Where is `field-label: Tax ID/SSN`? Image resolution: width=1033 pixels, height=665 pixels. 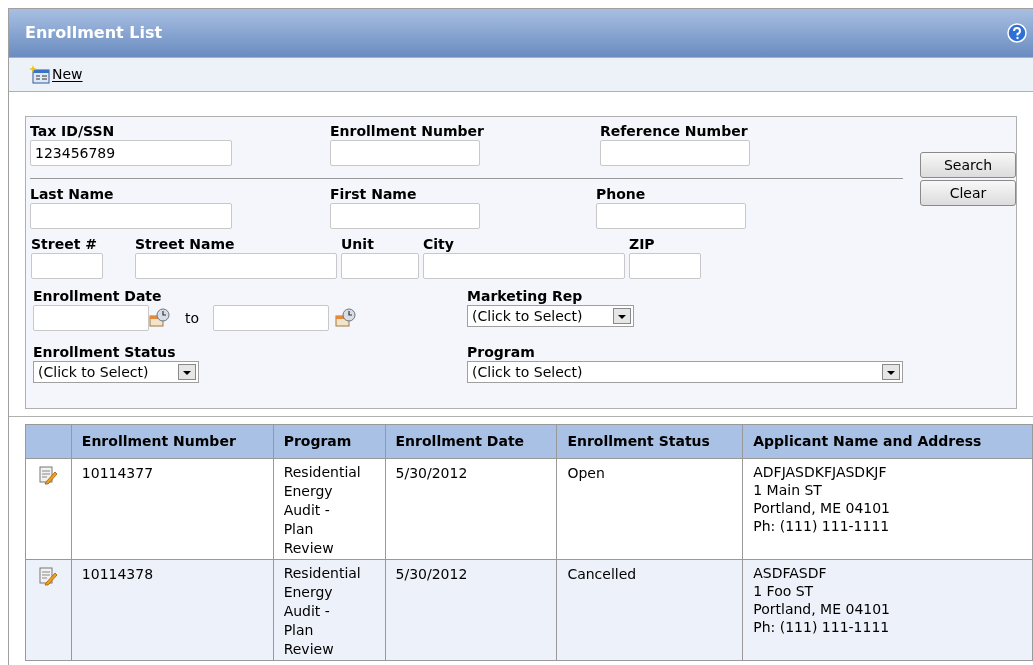
field-label: Tax ID/SSN is located at coordinates (73, 131).